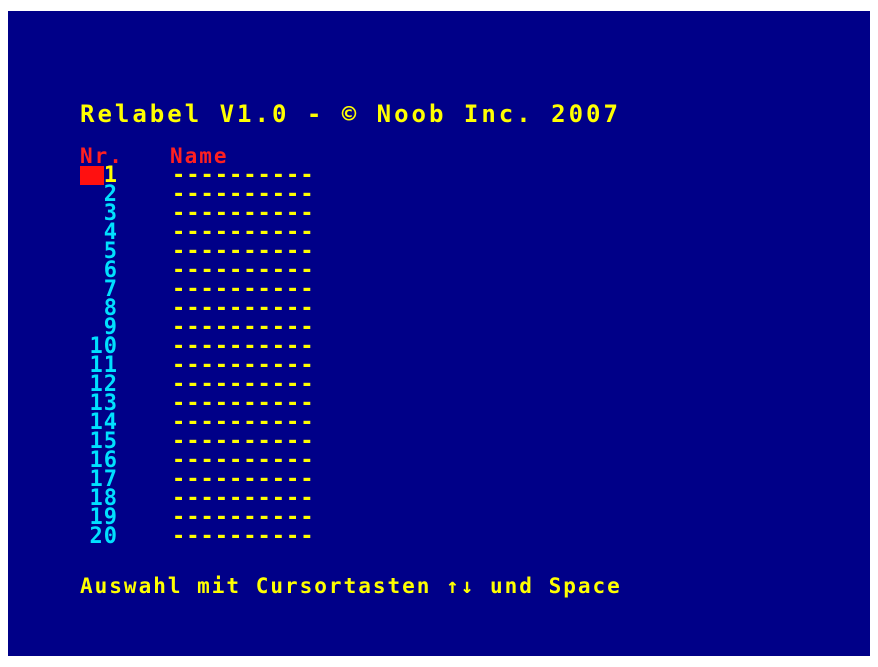 The image size is (878, 667). What do you see at coordinates (103, 536) in the screenshot?
I see `row-number: 20` at bounding box center [103, 536].